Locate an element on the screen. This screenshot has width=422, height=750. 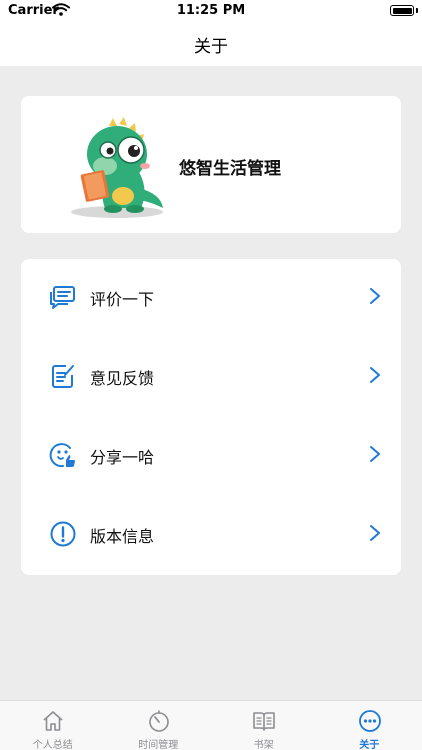
app-name: 悠智生活管理 is located at coordinates (230, 169).